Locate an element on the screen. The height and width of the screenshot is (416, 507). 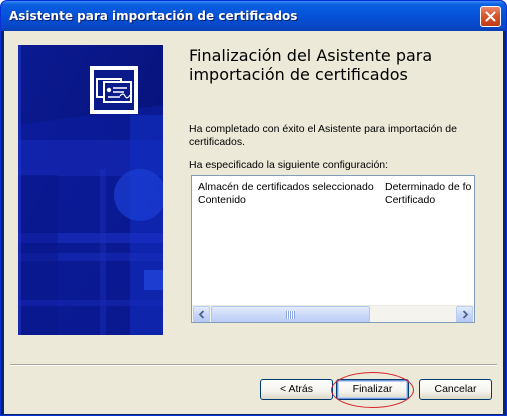
scrollbar-thumb is located at coordinates (290, 314).